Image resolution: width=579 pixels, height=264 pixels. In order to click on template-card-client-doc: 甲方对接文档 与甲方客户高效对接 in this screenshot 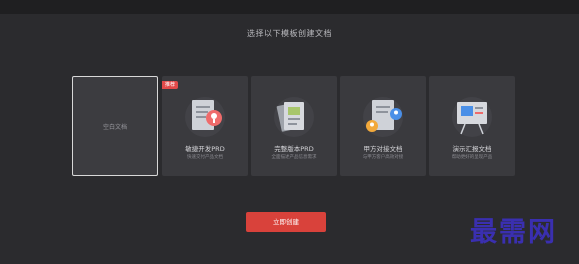, I will do `click(383, 126)`.